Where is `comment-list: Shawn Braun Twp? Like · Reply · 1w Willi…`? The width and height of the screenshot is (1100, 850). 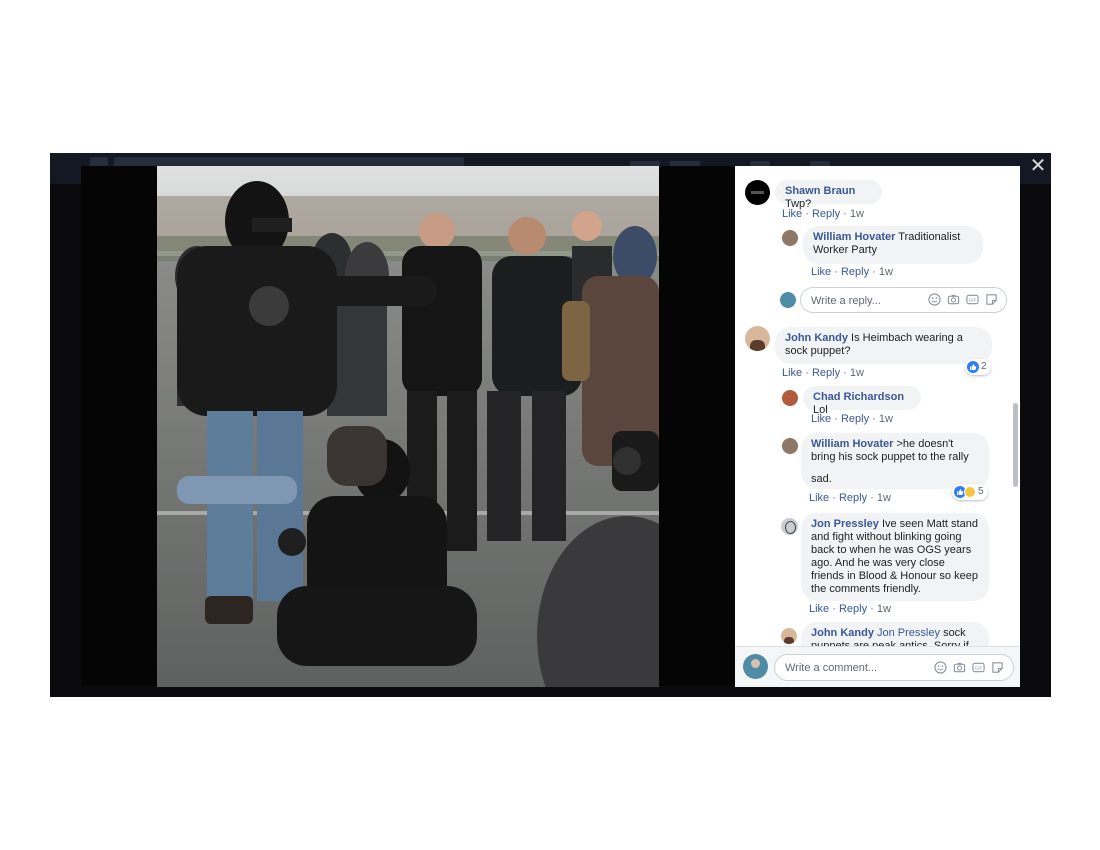
comment-list: Shawn Braun Twp? Like · Reply · 1w Willi… is located at coordinates (877, 406).